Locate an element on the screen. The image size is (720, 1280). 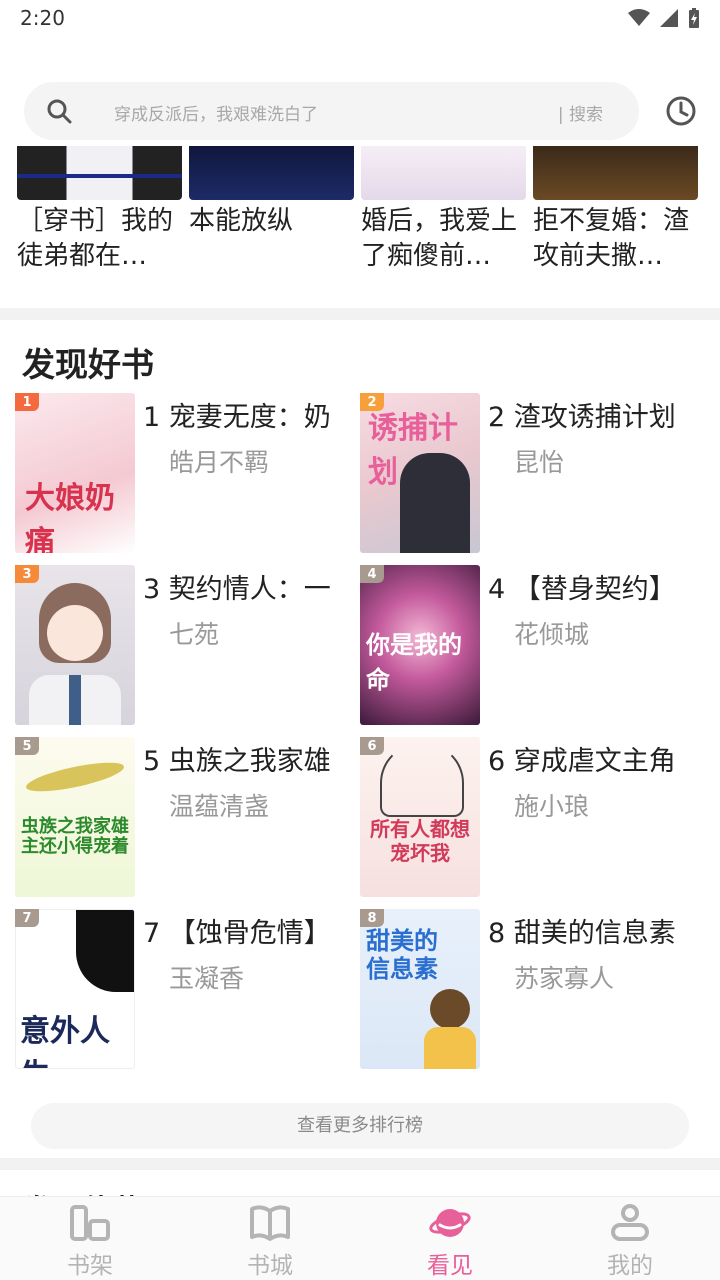
book-author: 花倾城 is located at coordinates (552, 634).